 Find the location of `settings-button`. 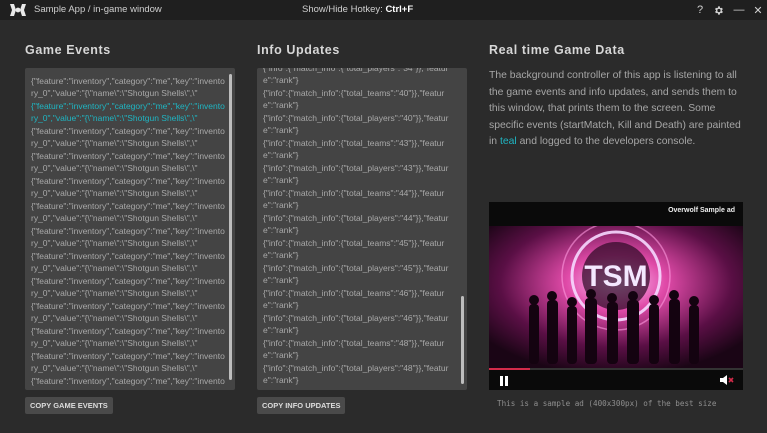

settings-button is located at coordinates (718, 10).